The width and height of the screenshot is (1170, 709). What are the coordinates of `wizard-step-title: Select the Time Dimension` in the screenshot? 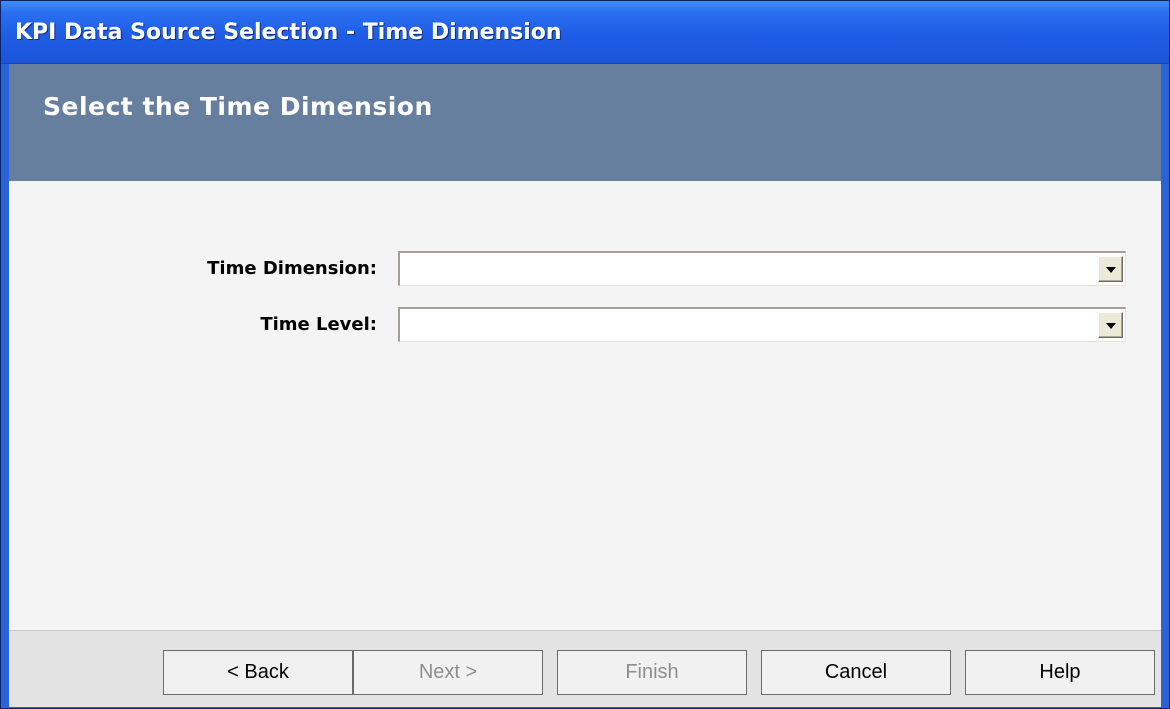 It's located at (238, 106).